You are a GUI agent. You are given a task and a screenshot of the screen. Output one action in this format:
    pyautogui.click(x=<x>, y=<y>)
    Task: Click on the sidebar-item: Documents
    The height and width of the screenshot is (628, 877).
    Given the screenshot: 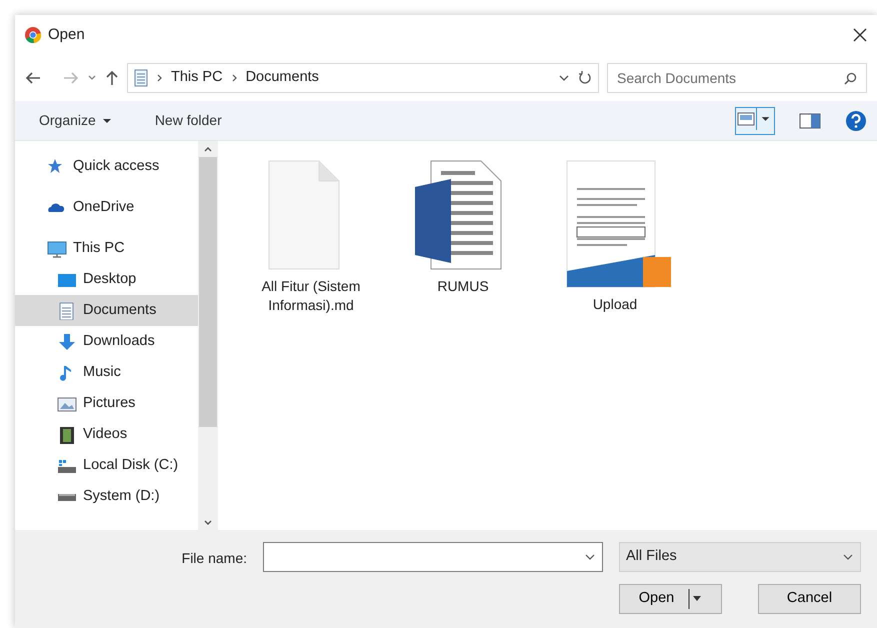 What is the action you would take?
    pyautogui.click(x=106, y=310)
    